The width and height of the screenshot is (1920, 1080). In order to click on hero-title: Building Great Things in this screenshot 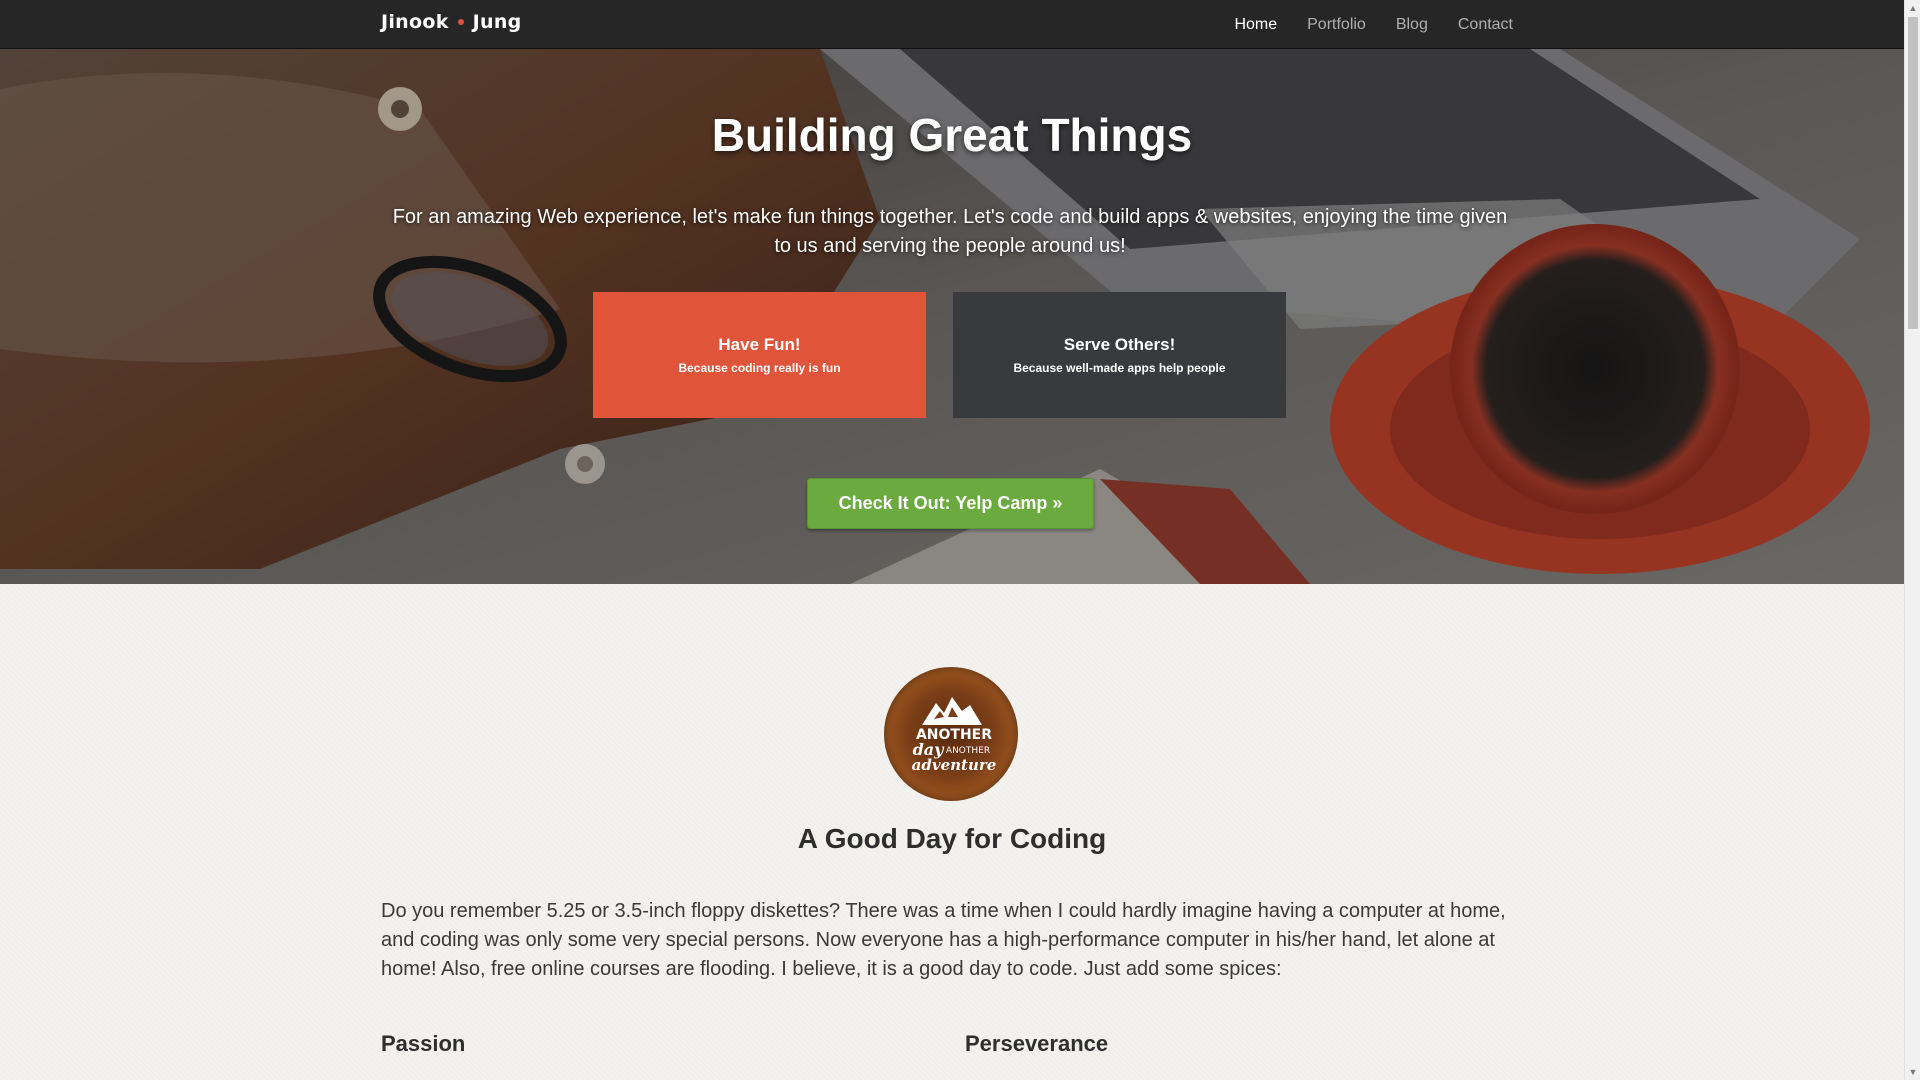, I will do `click(952, 135)`.